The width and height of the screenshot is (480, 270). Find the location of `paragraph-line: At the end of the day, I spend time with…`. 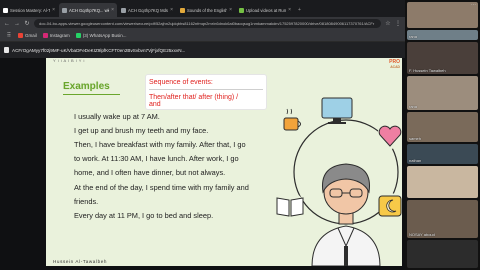

paragraph-line: At the end of the day, I spend time with… is located at coordinates (161, 187).